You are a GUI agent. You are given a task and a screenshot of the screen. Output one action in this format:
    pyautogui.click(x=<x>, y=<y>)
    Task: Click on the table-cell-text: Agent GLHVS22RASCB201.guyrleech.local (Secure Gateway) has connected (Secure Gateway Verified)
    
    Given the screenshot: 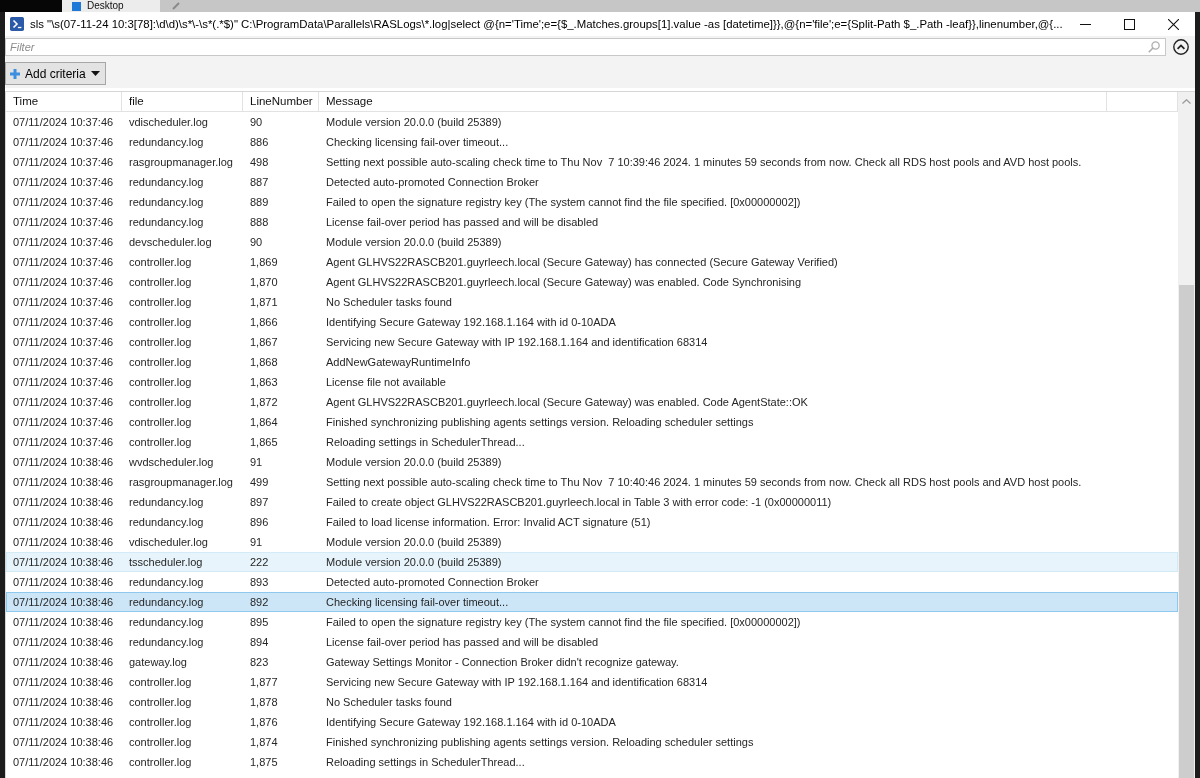 What is the action you would take?
    pyautogui.click(x=582, y=262)
    